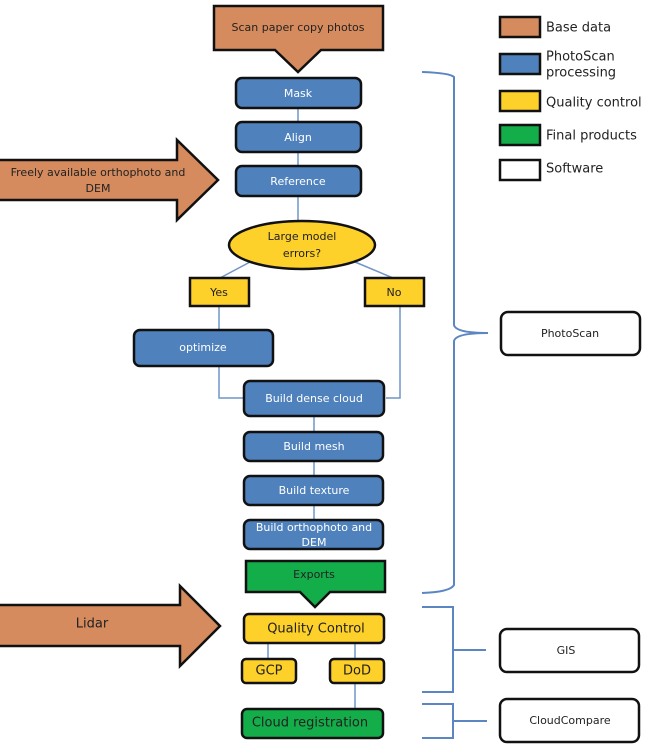  I want to click on legend-swatch-photoscan, so click(520, 64).